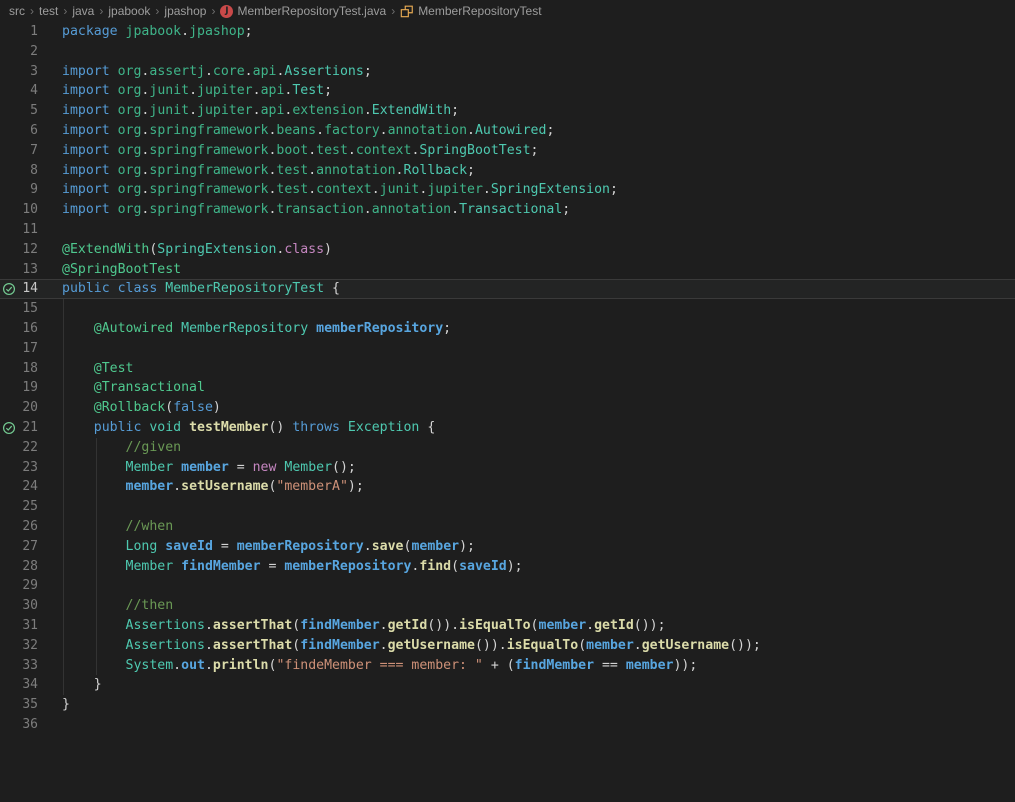 The height and width of the screenshot is (802, 1015). Describe the element at coordinates (312, 11) in the screenshot. I see `breadcrumb-file-label: MemberRepositoryTest.java` at that location.